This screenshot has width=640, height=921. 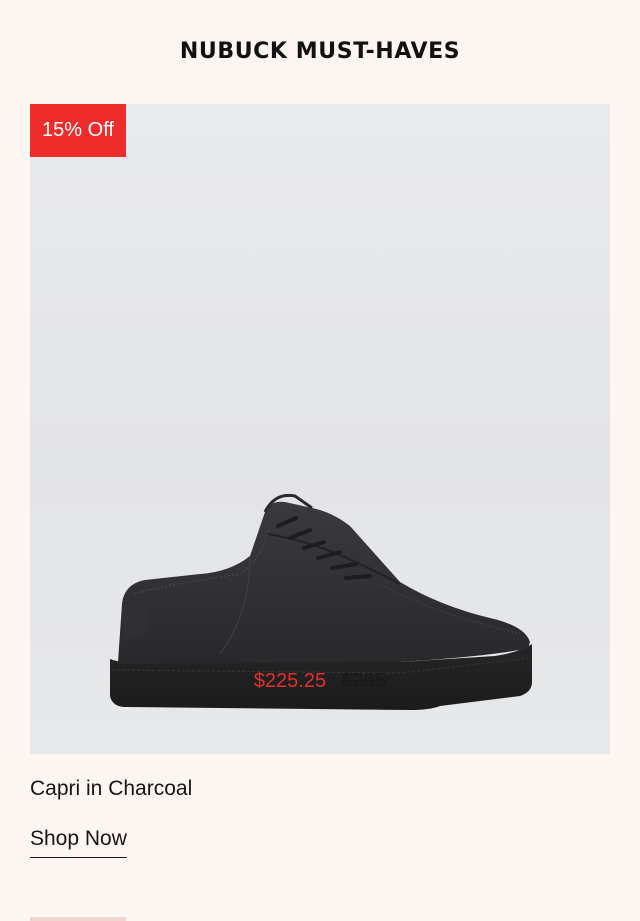 I want to click on next-item-edge, so click(x=78, y=919).